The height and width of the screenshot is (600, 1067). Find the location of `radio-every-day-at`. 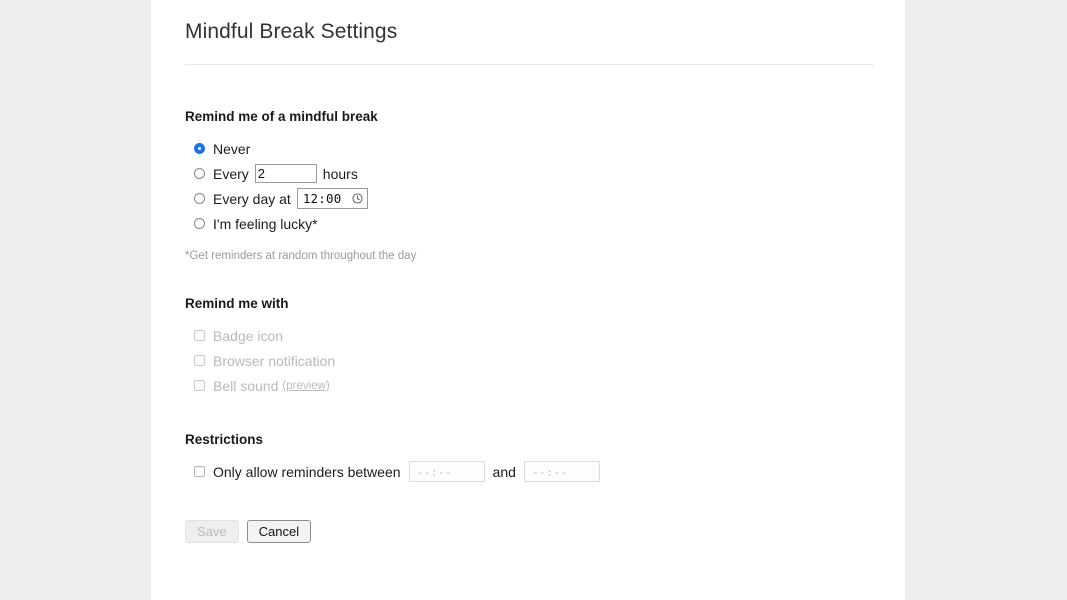

radio-every-day-at is located at coordinates (199, 198).